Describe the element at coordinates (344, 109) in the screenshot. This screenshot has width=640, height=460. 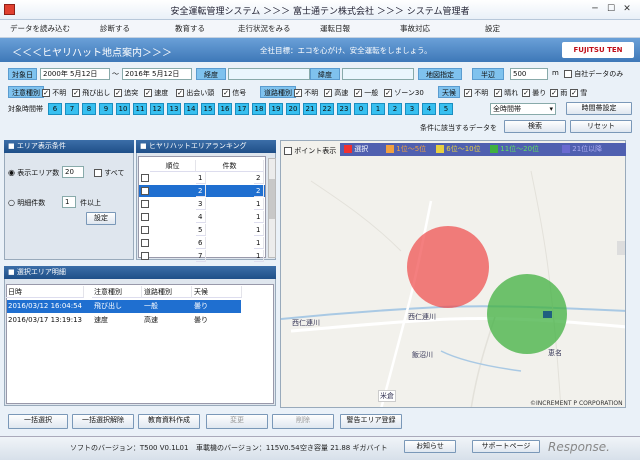
I see `hour-toggle-23: 23` at that location.